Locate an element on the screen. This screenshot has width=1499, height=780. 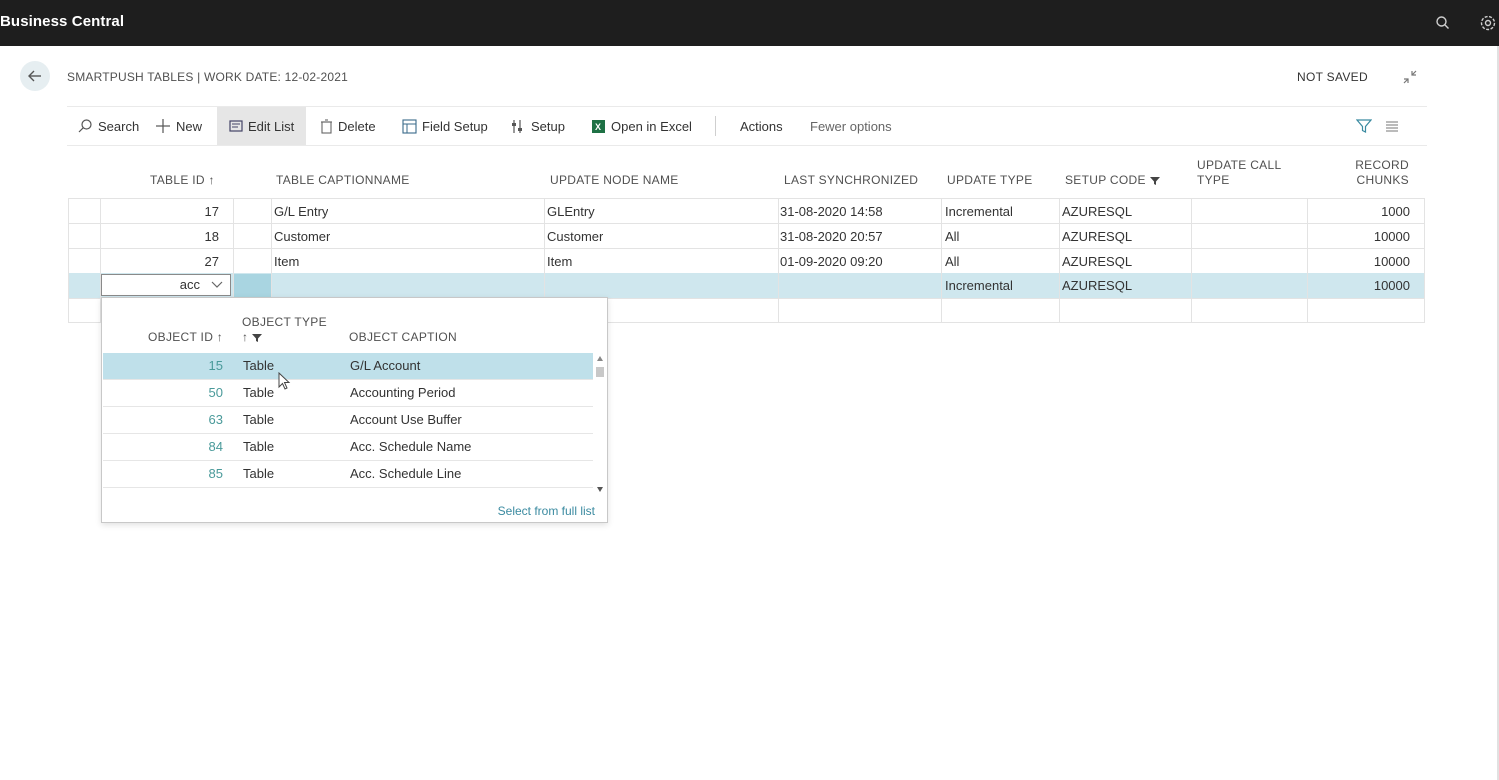
scroll-down-icon is located at coordinates (600, 489).